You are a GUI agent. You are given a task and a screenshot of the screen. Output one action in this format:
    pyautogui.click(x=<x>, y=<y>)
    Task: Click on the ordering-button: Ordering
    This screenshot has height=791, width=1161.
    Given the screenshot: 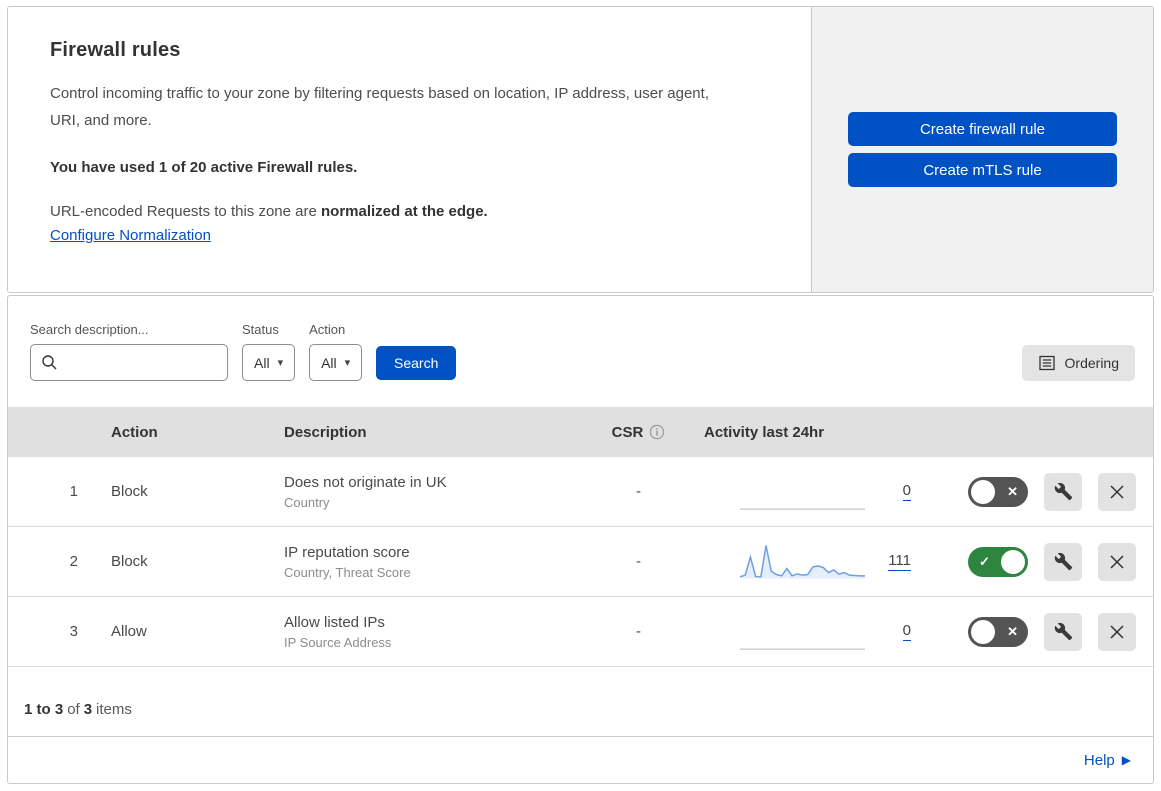 What is the action you would take?
    pyautogui.click(x=1078, y=363)
    